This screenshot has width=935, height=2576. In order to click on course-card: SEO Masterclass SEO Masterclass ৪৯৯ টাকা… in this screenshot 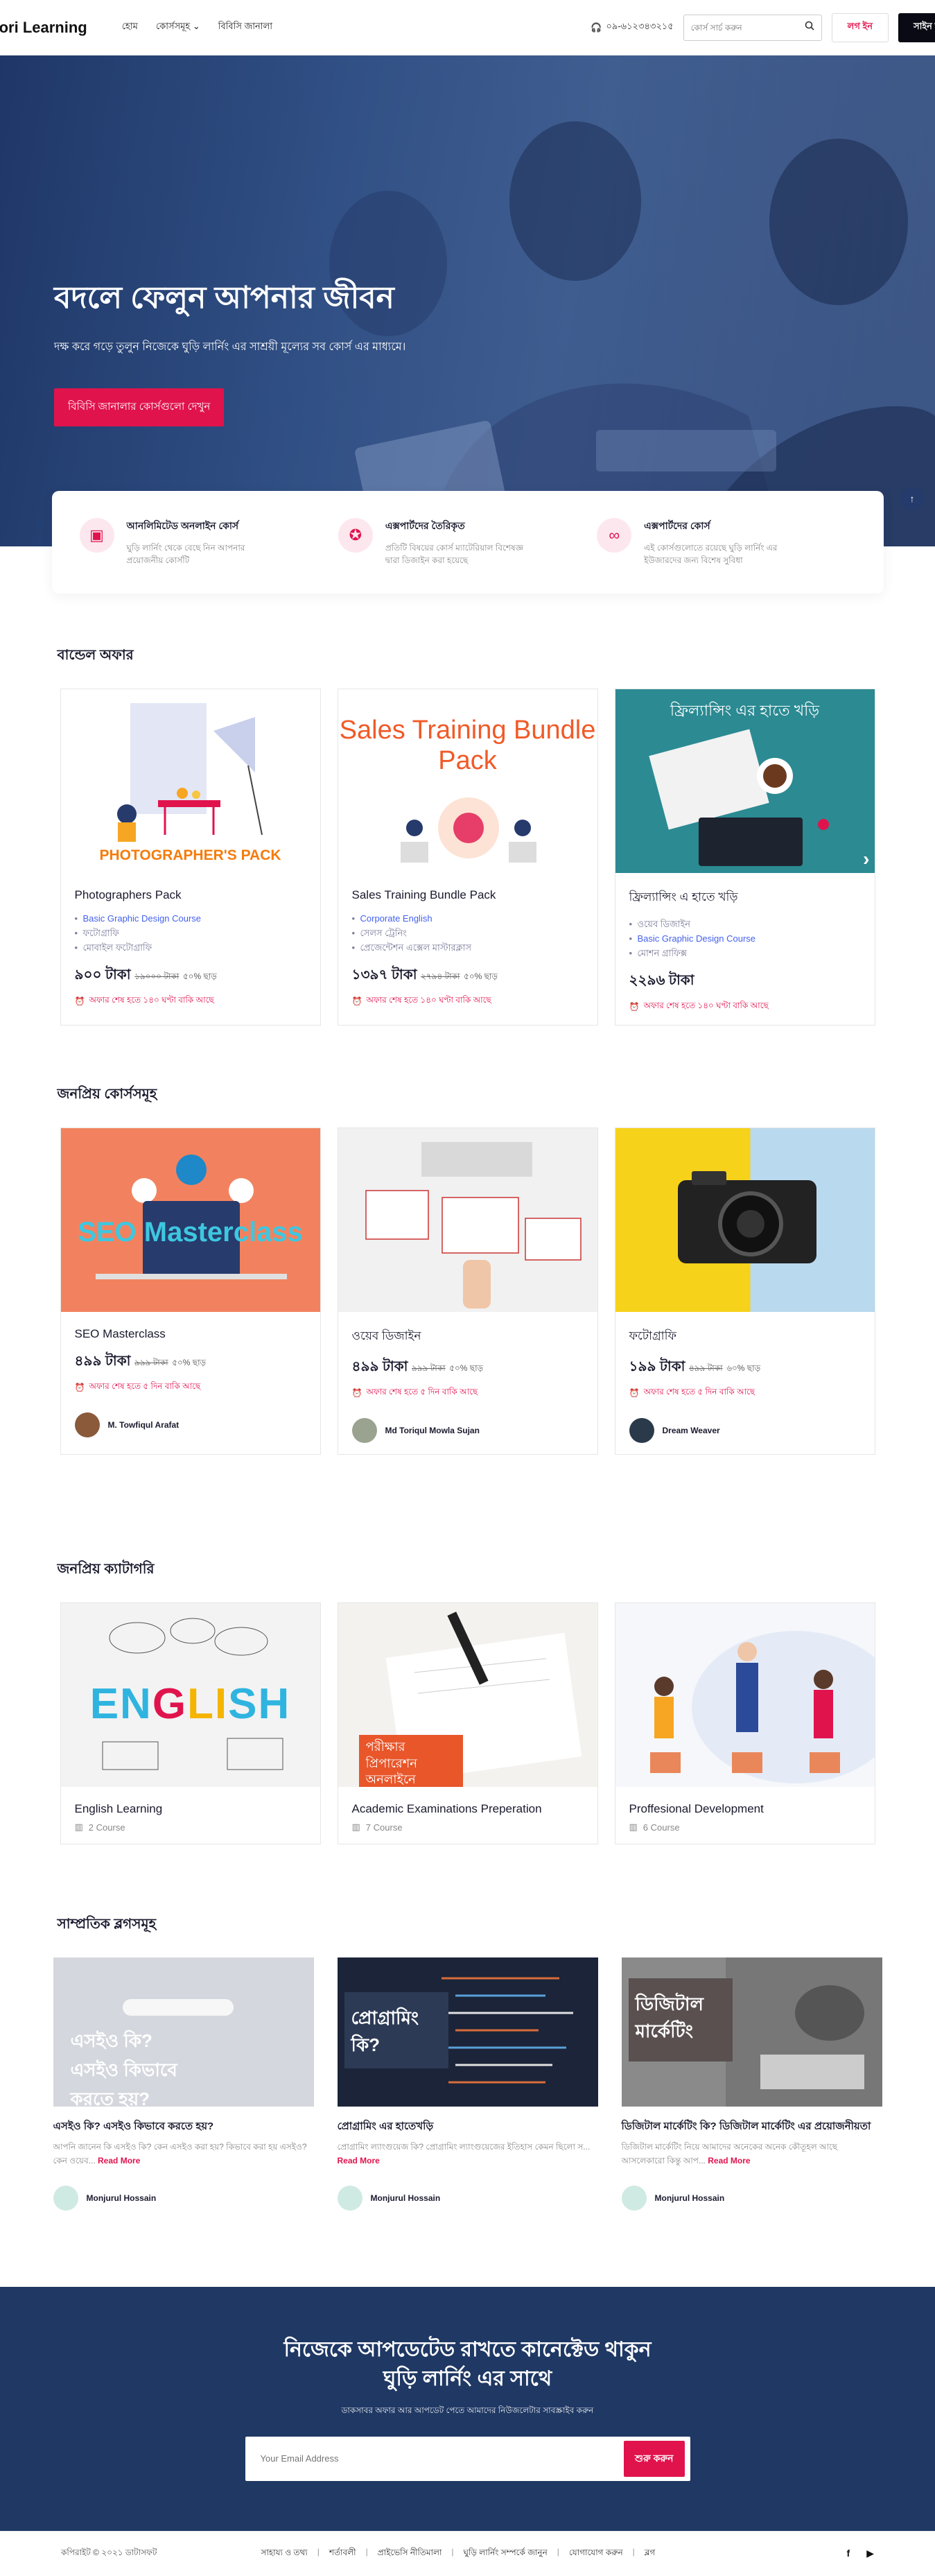, I will do `click(191, 1291)`.